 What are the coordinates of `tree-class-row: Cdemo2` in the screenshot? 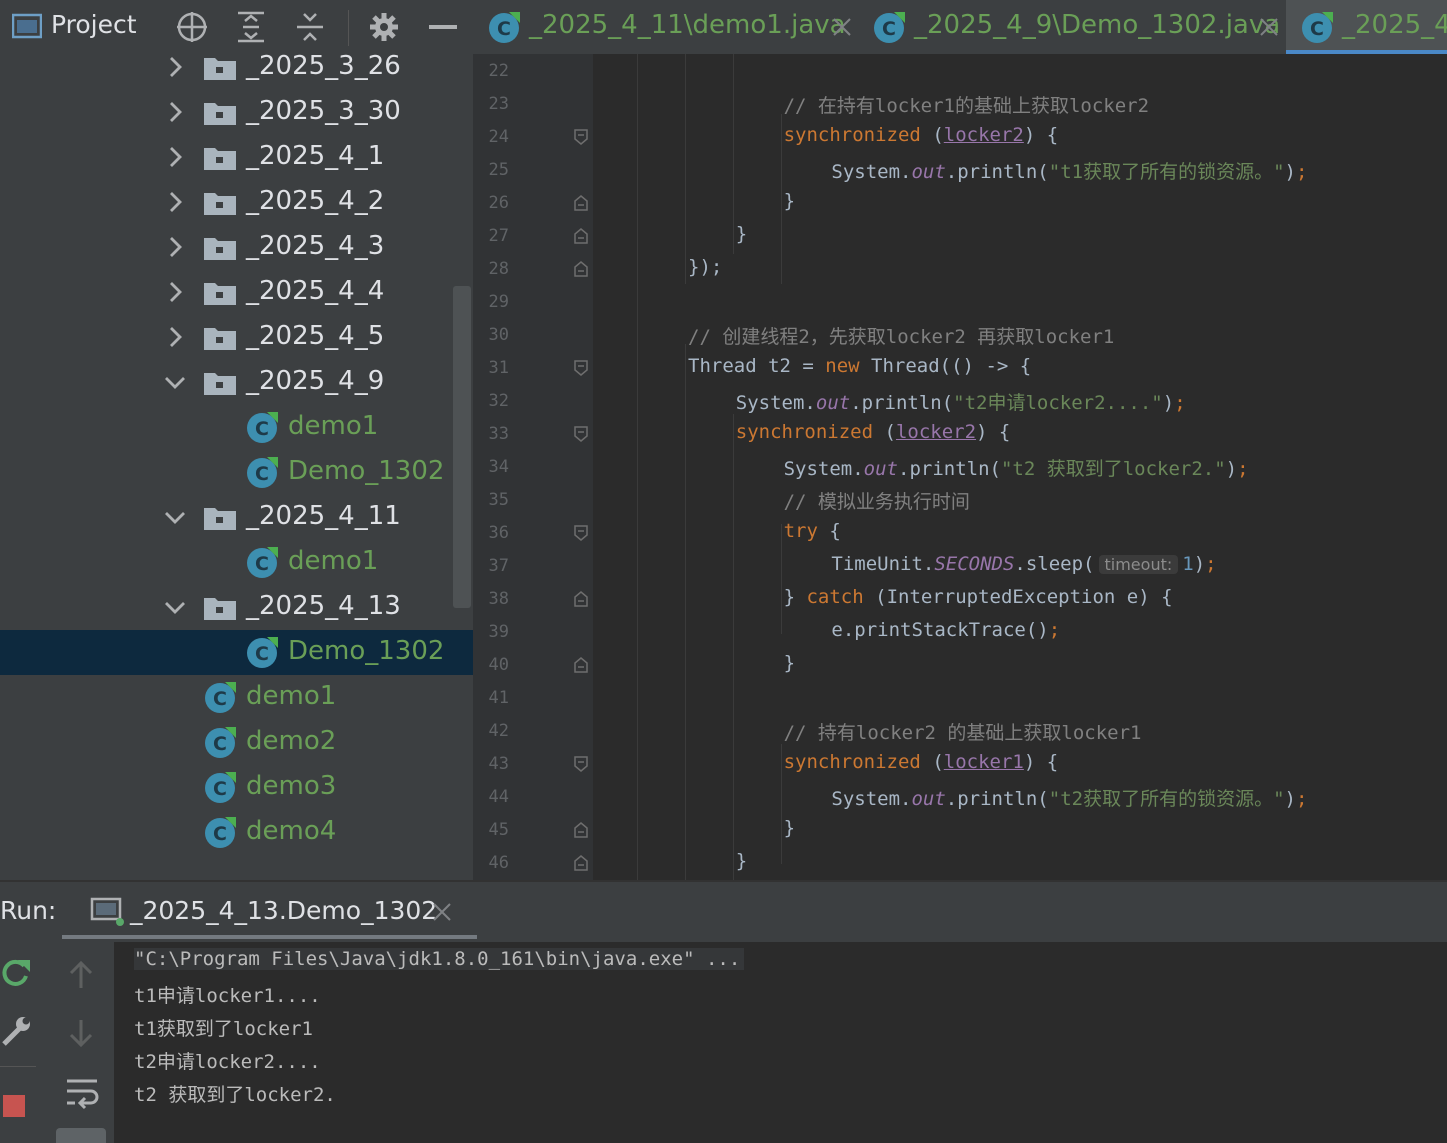 It's located at (236, 742).